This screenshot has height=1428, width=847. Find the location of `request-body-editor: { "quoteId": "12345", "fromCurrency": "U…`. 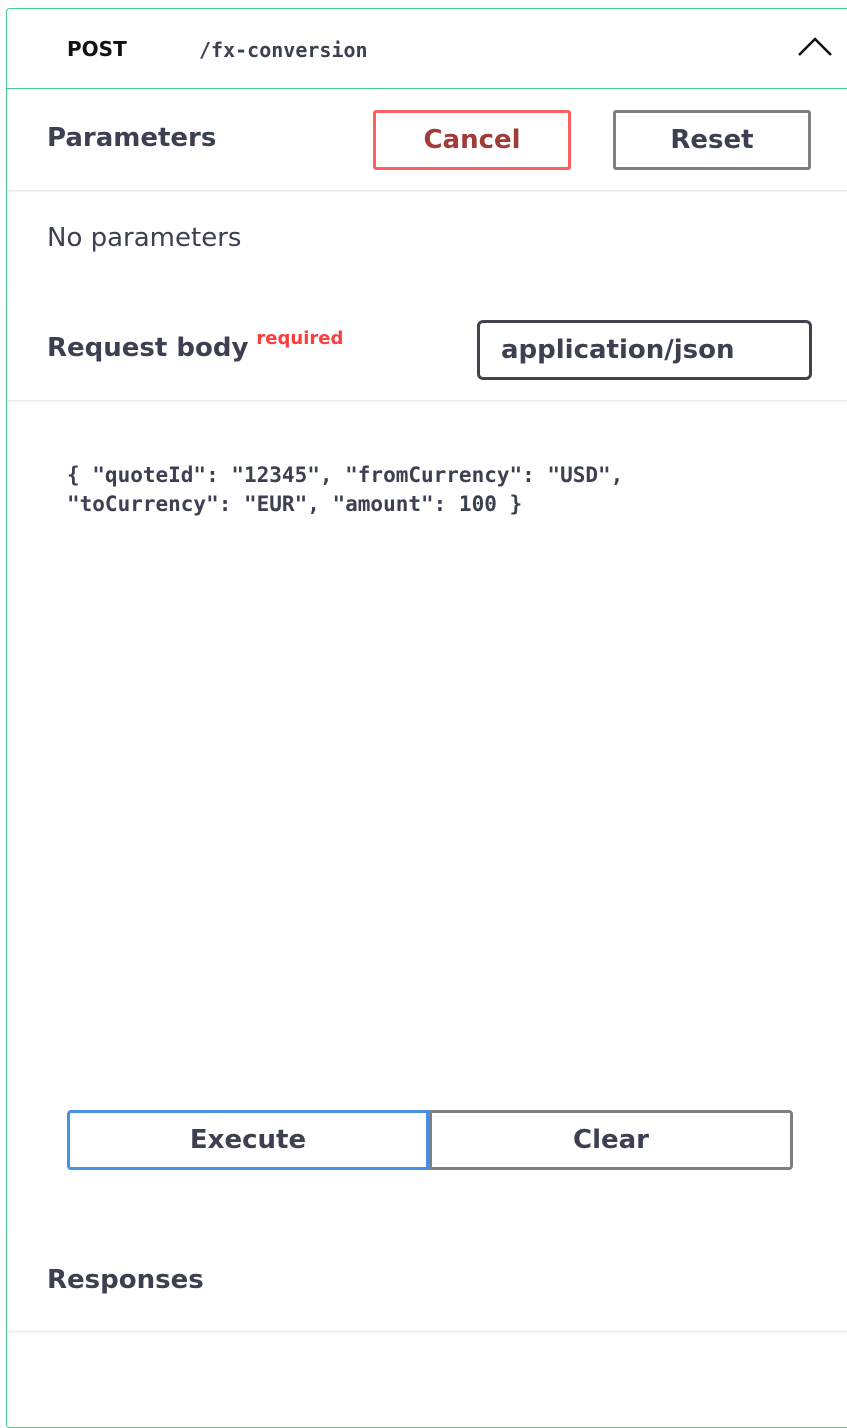

request-body-editor: { "quoteId": "12345", "fromCurrency": "U… is located at coordinates (407, 490).